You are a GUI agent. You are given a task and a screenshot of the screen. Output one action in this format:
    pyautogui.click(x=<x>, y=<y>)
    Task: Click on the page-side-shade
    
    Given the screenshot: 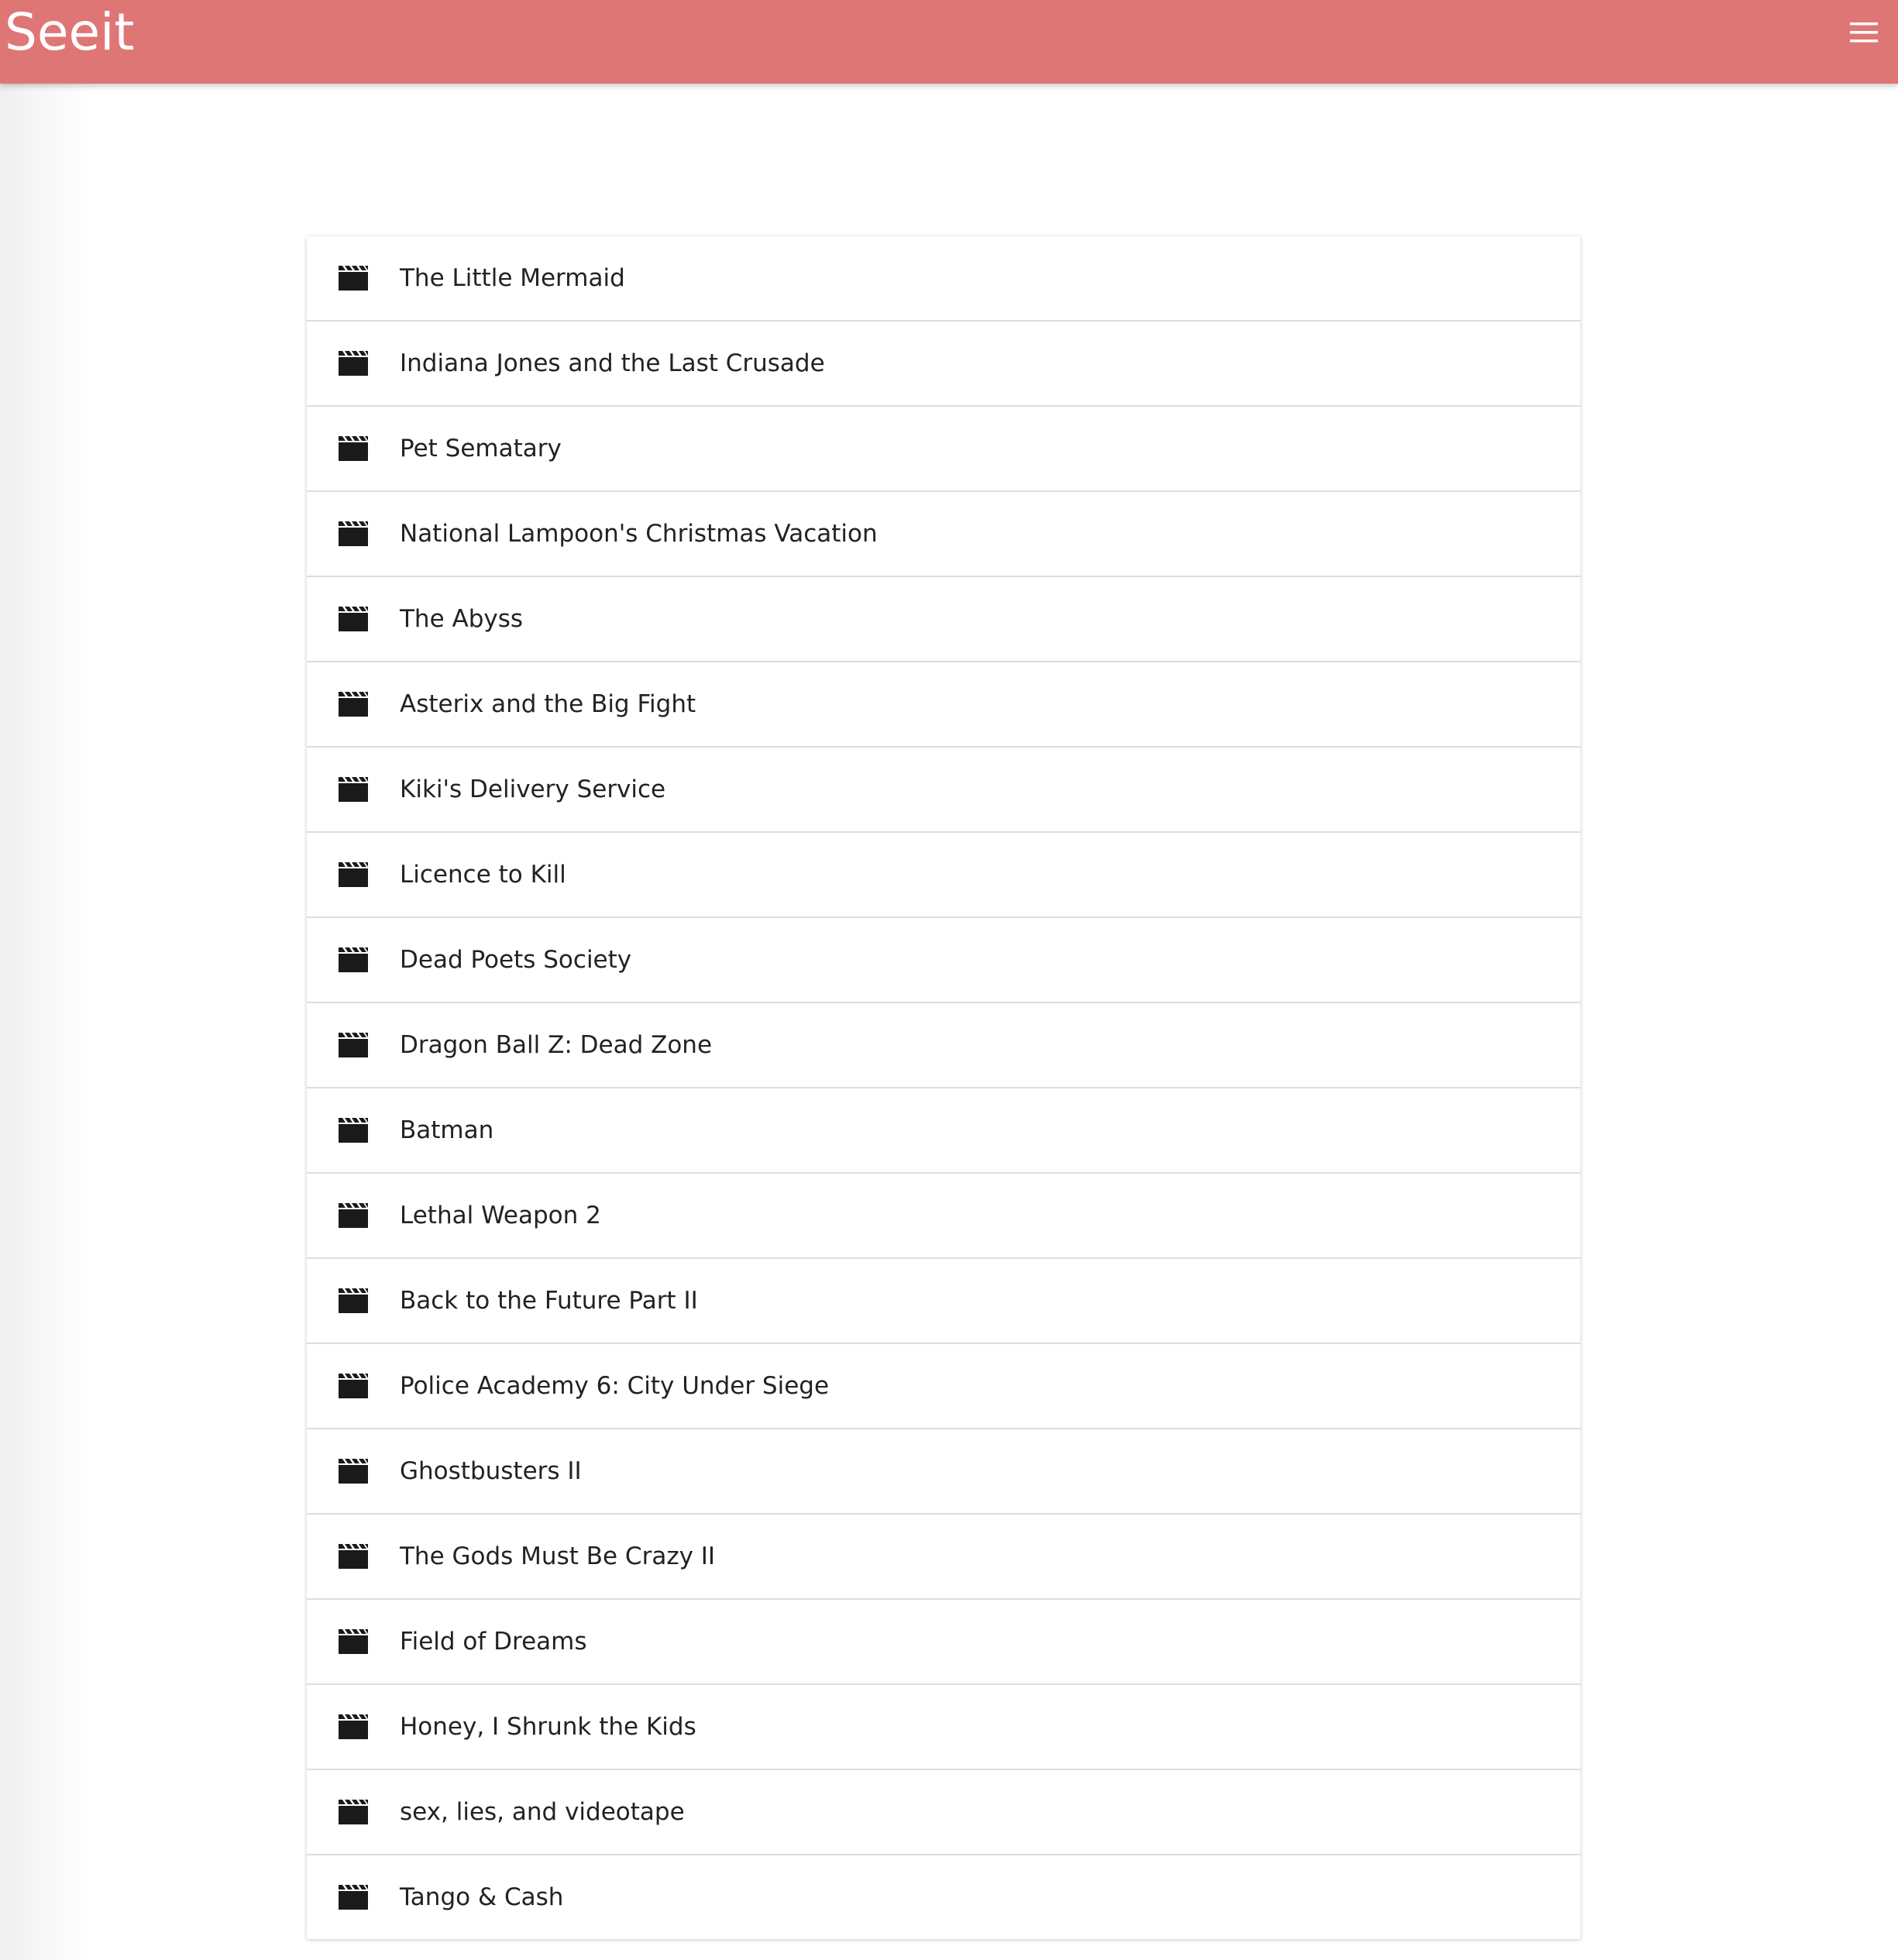 What is the action you would take?
    pyautogui.click(x=46, y=1022)
    